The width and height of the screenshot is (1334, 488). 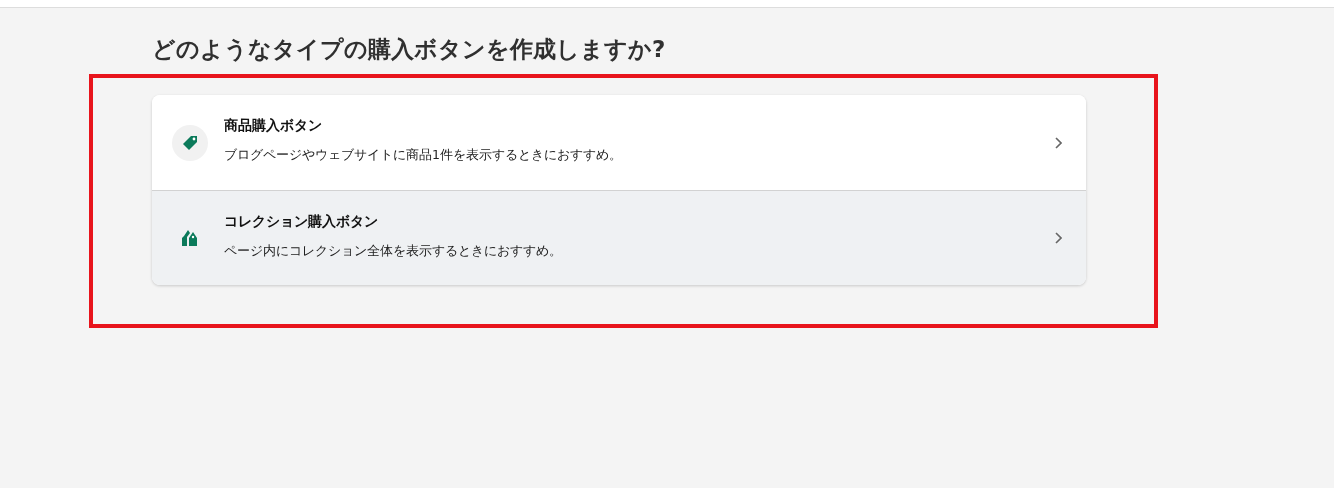 I want to click on option-row: コレクション購入ボタン ページ内にコレクション全体を表示するときにおすすめ。, so click(x=619, y=237).